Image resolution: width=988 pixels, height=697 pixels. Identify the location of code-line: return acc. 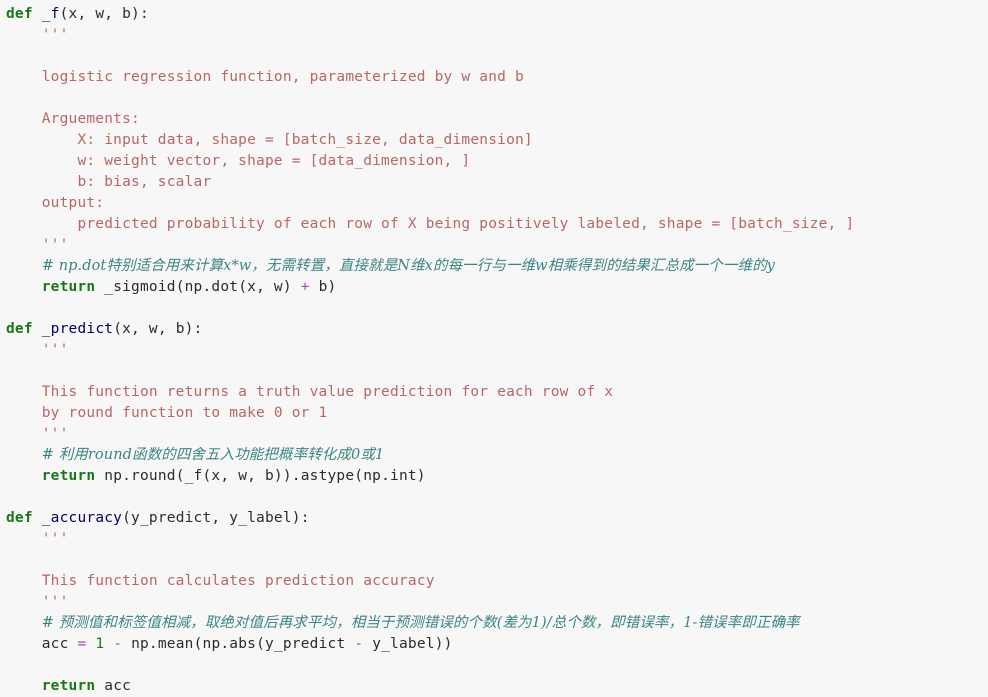
(494, 686).